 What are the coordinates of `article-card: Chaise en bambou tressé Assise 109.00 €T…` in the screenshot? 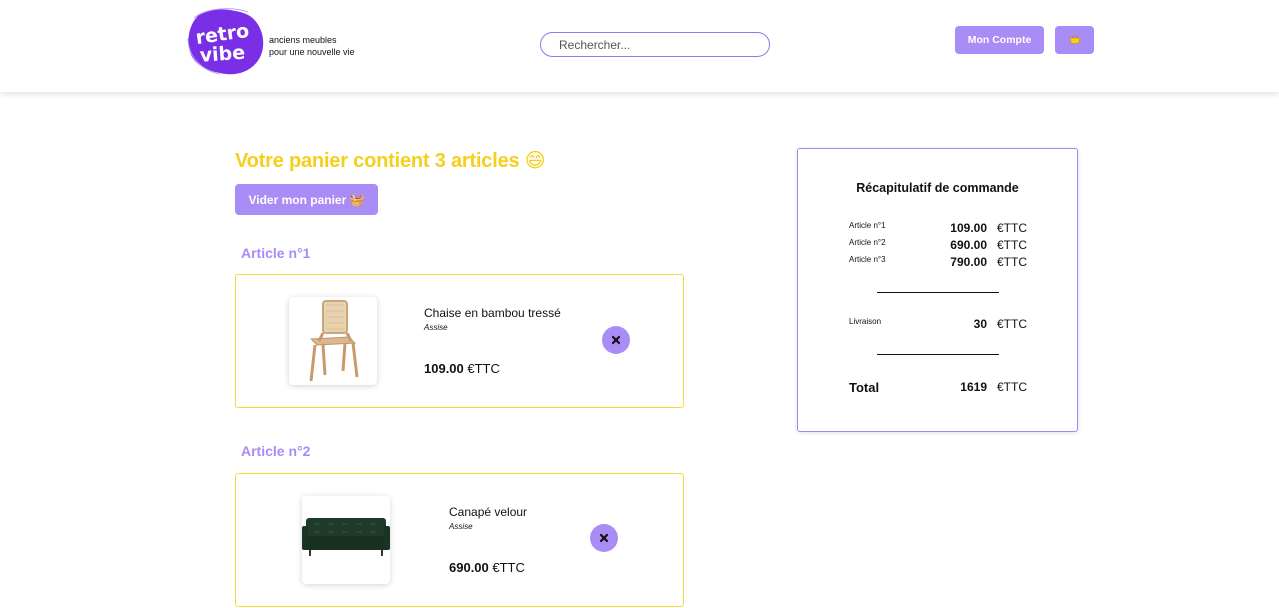 It's located at (459, 341).